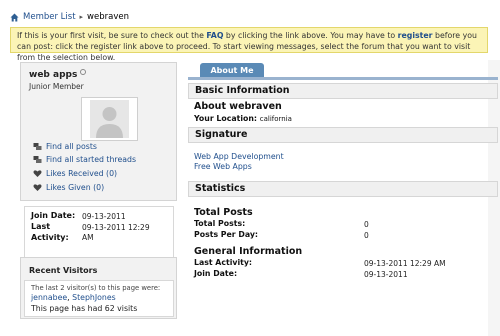 This screenshot has height=336, width=500. What do you see at coordinates (88, 237) in the screenshot?
I see `last-activity-value-2: AM` at bounding box center [88, 237].